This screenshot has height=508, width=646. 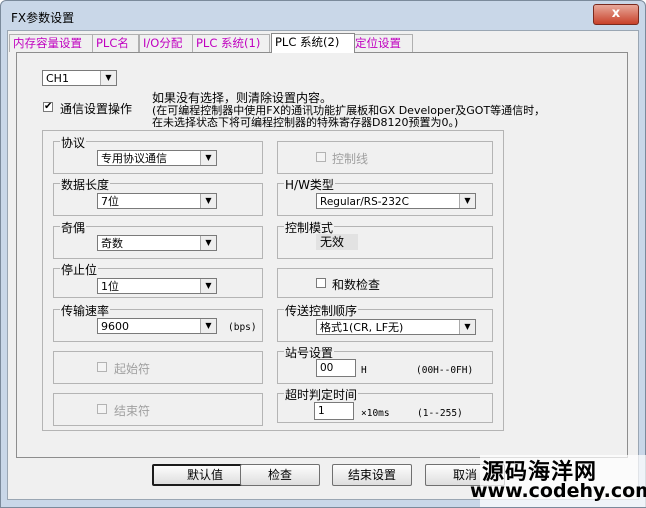 What do you see at coordinates (321, 157) in the screenshot?
I see `control-line-checkbox` at bounding box center [321, 157].